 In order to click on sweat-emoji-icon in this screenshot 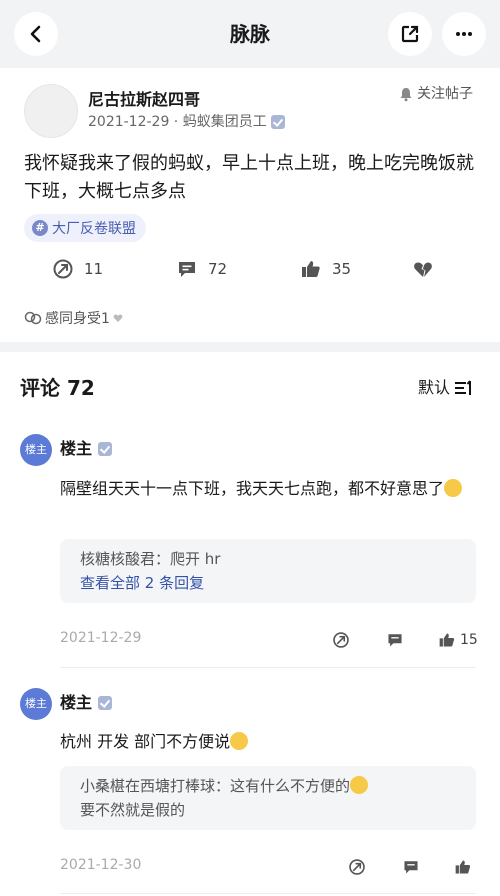, I will do `click(359, 785)`.